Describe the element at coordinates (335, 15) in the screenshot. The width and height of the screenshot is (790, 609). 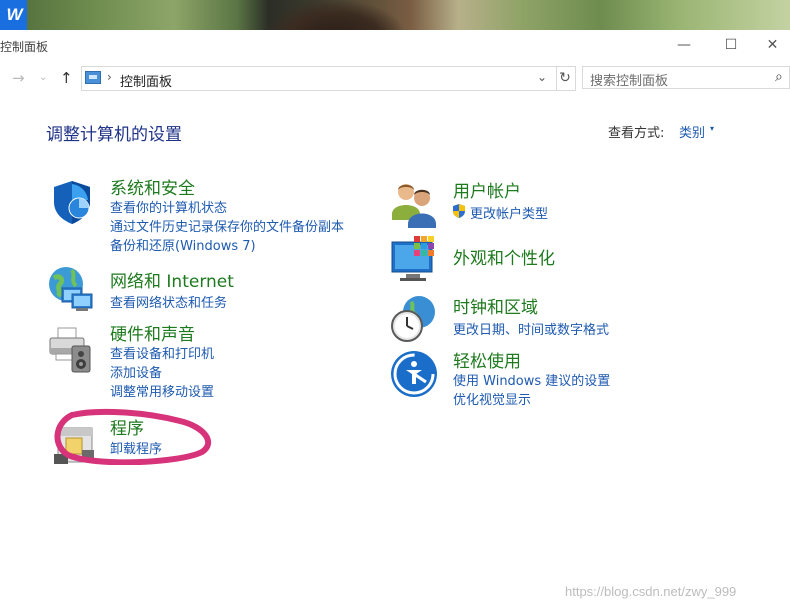
I see `wallpaper-figure` at that location.